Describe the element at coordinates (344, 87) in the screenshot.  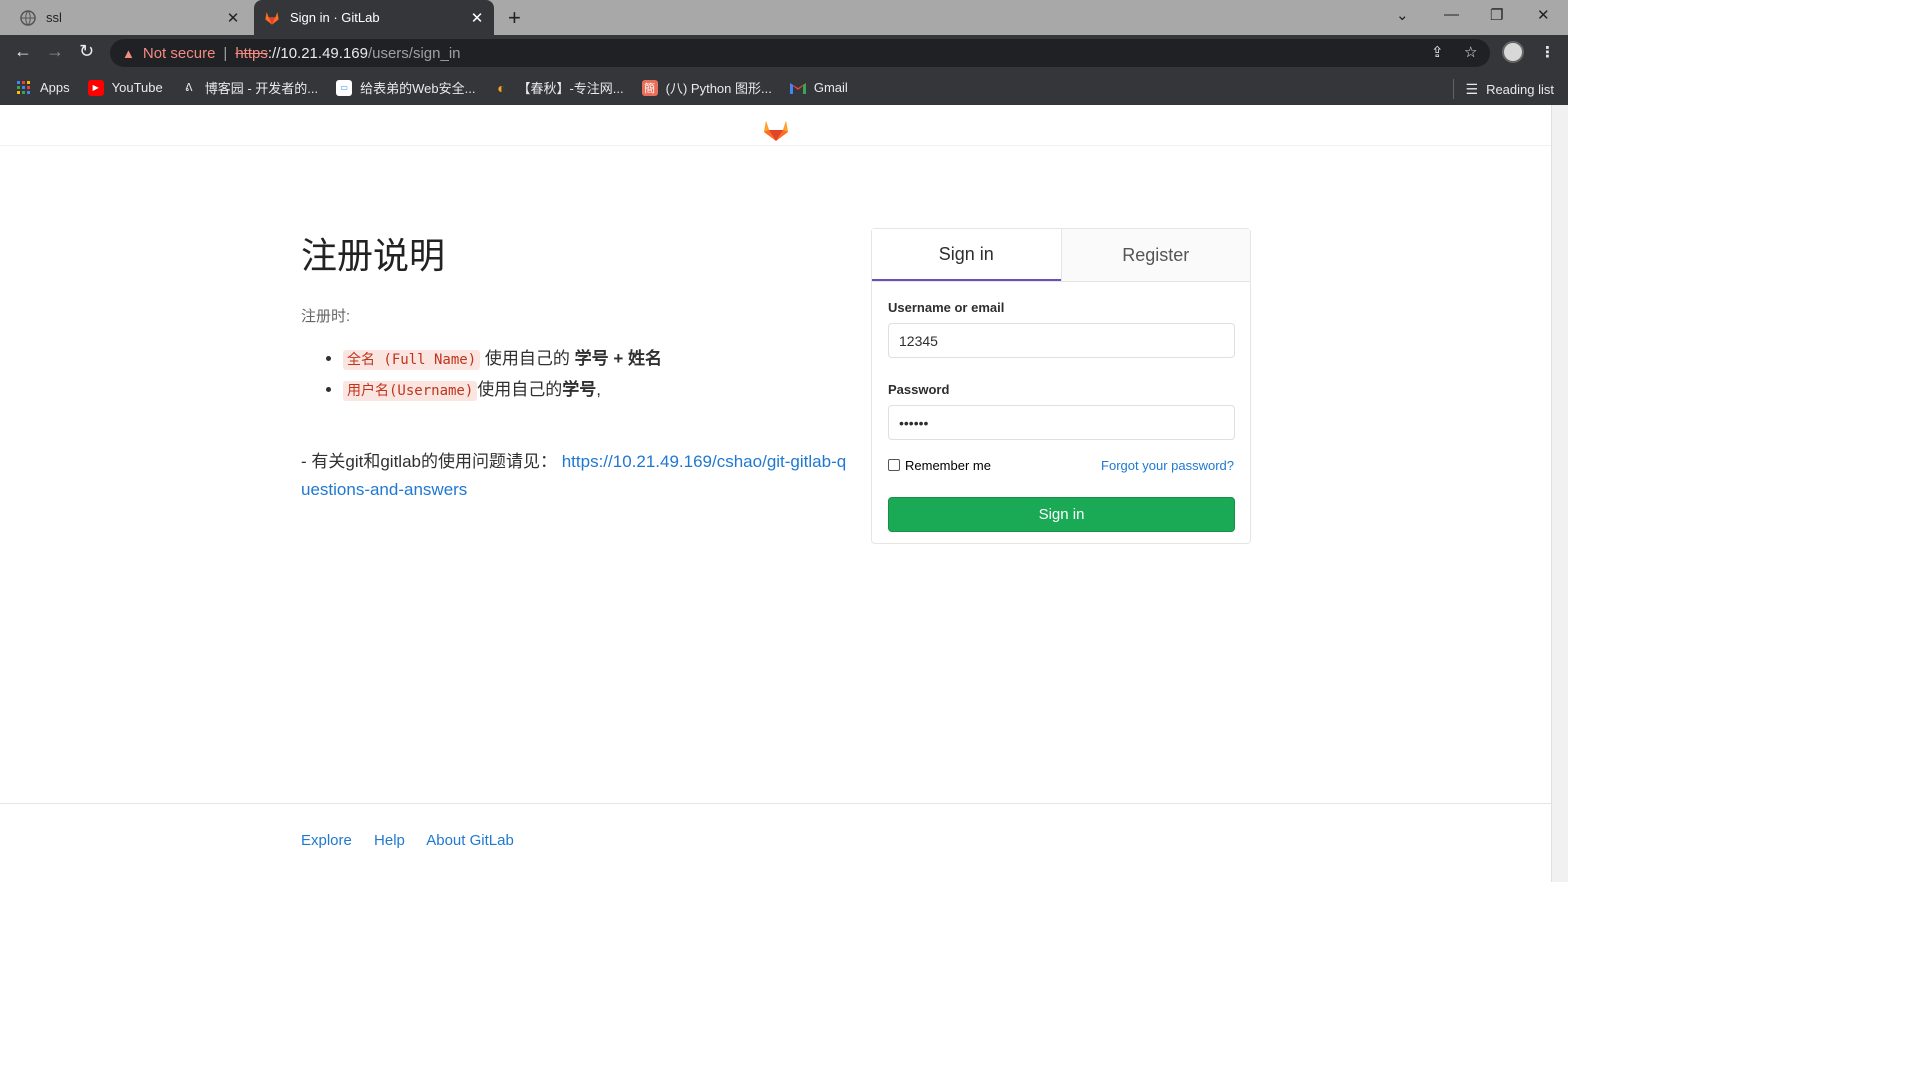
I see `page-icon: ▭` at that location.